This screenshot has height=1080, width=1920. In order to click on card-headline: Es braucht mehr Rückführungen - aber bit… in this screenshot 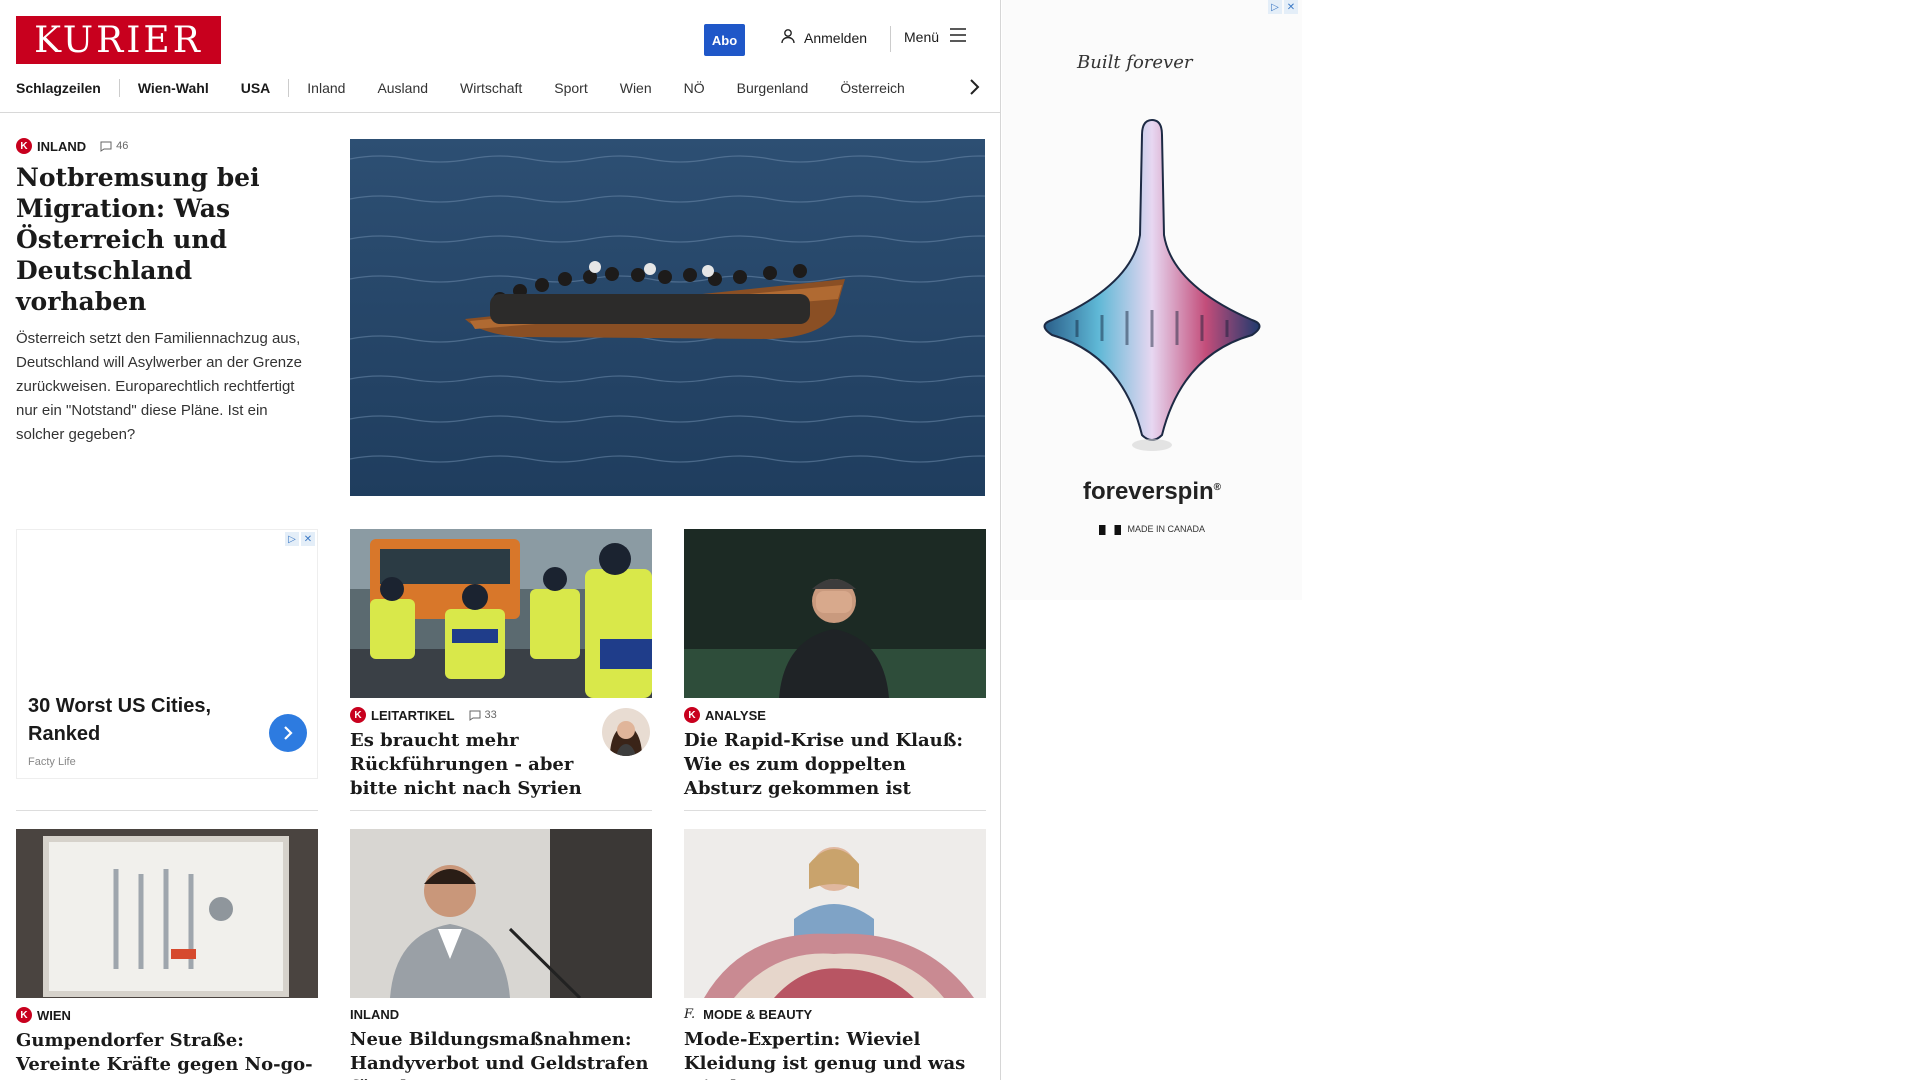, I will do `click(470, 765)`.